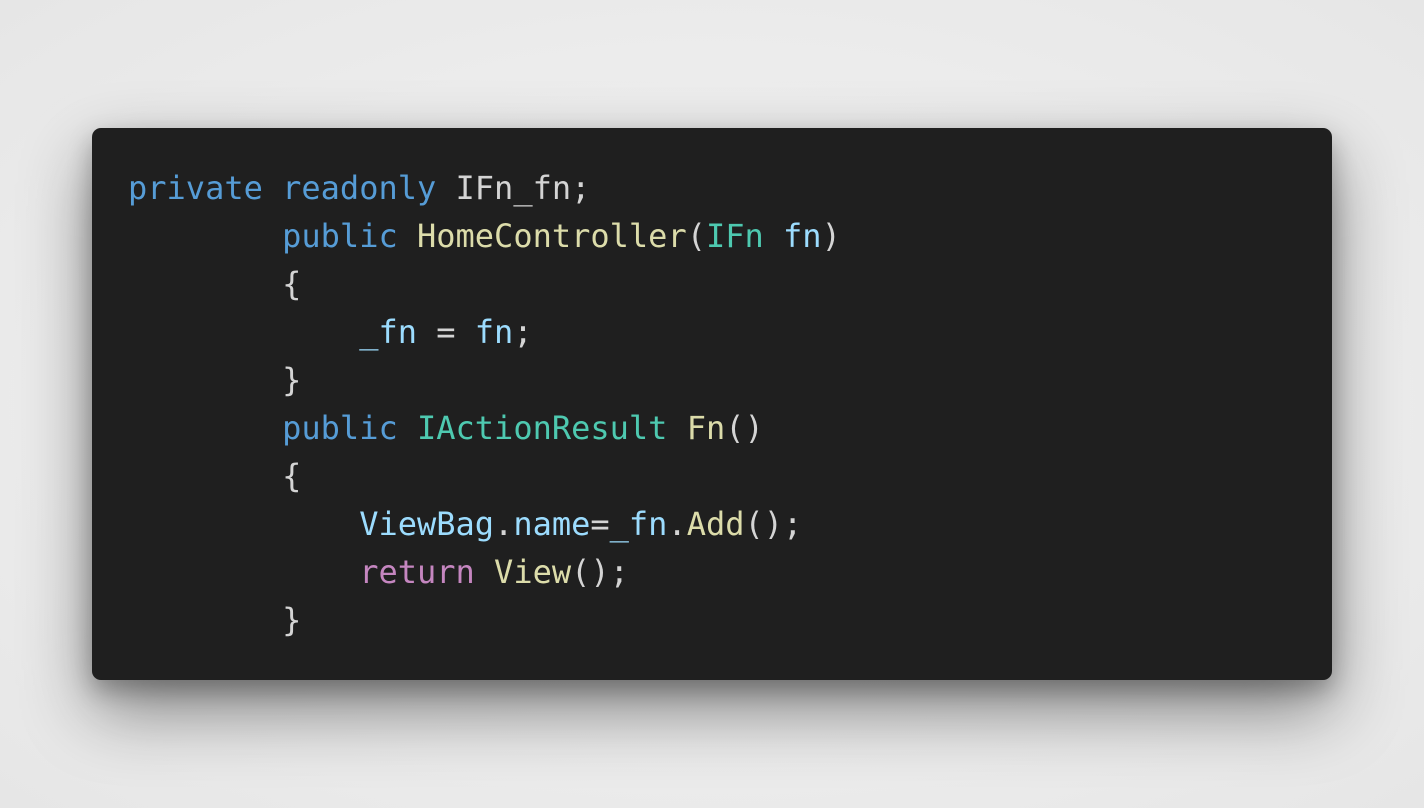  I want to click on code-token-func: View, so click(533, 572).